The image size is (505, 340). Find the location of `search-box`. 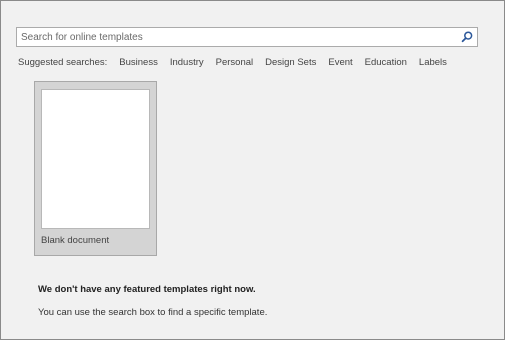

search-box is located at coordinates (247, 37).